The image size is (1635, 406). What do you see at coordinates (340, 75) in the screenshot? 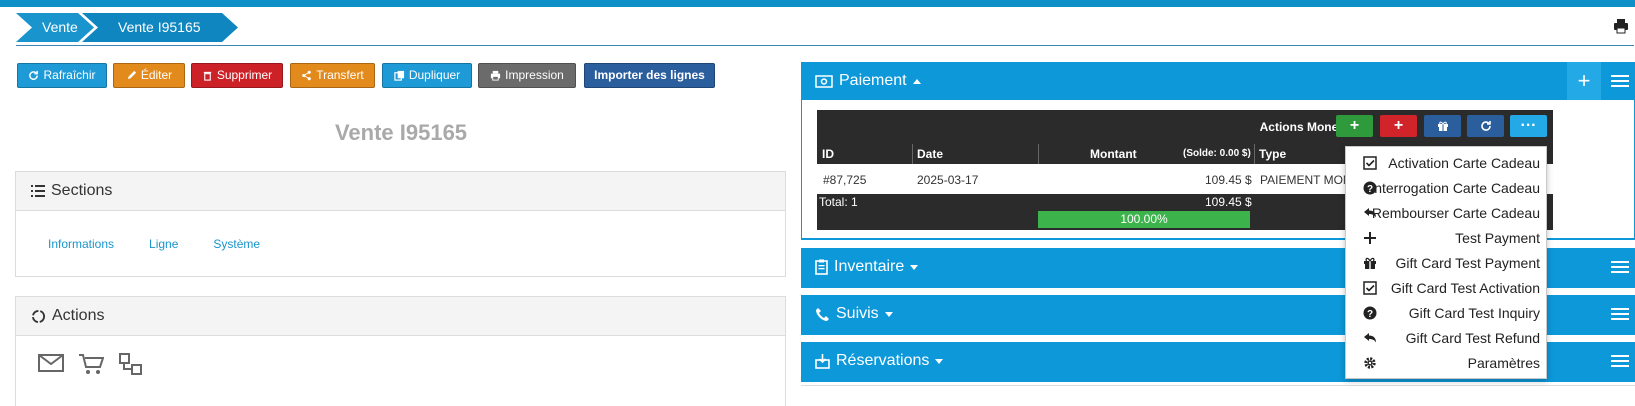
I see `transfer-label: Transfert` at bounding box center [340, 75].